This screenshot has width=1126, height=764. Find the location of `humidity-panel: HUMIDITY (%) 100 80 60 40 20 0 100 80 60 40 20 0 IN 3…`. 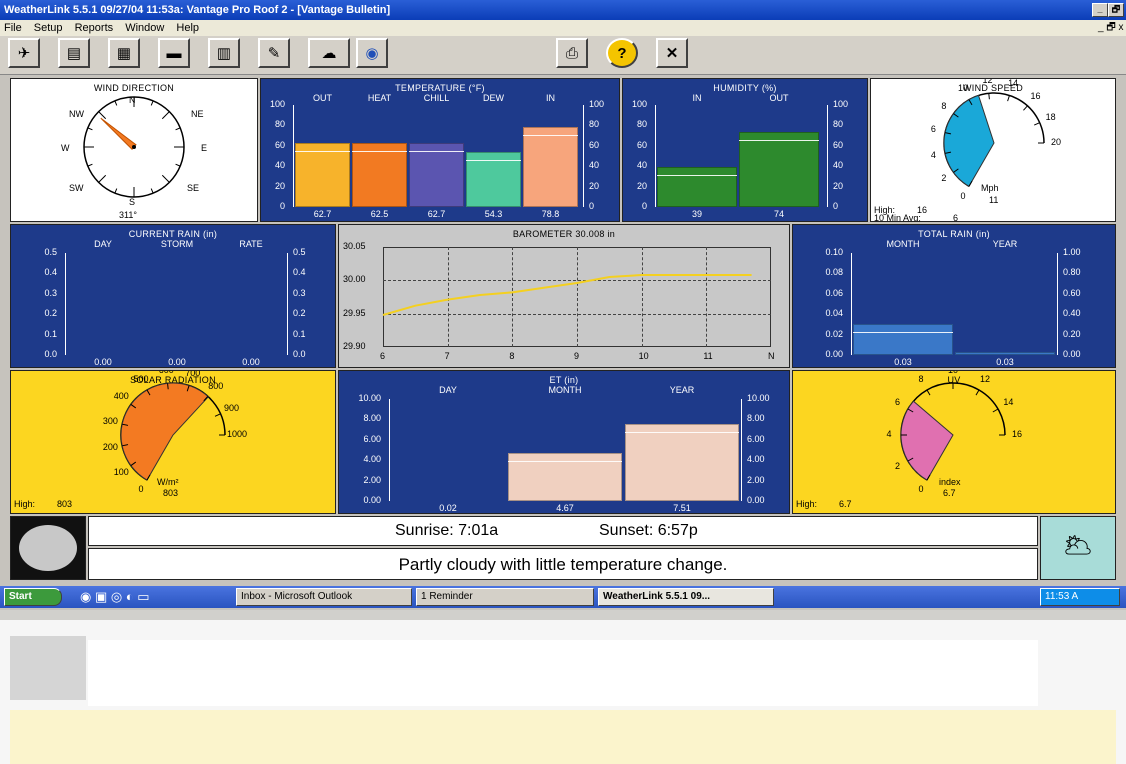

humidity-panel: HUMIDITY (%) 100 80 60 40 20 0 100 80 60 40 20 0 IN 3… is located at coordinates (745, 150).